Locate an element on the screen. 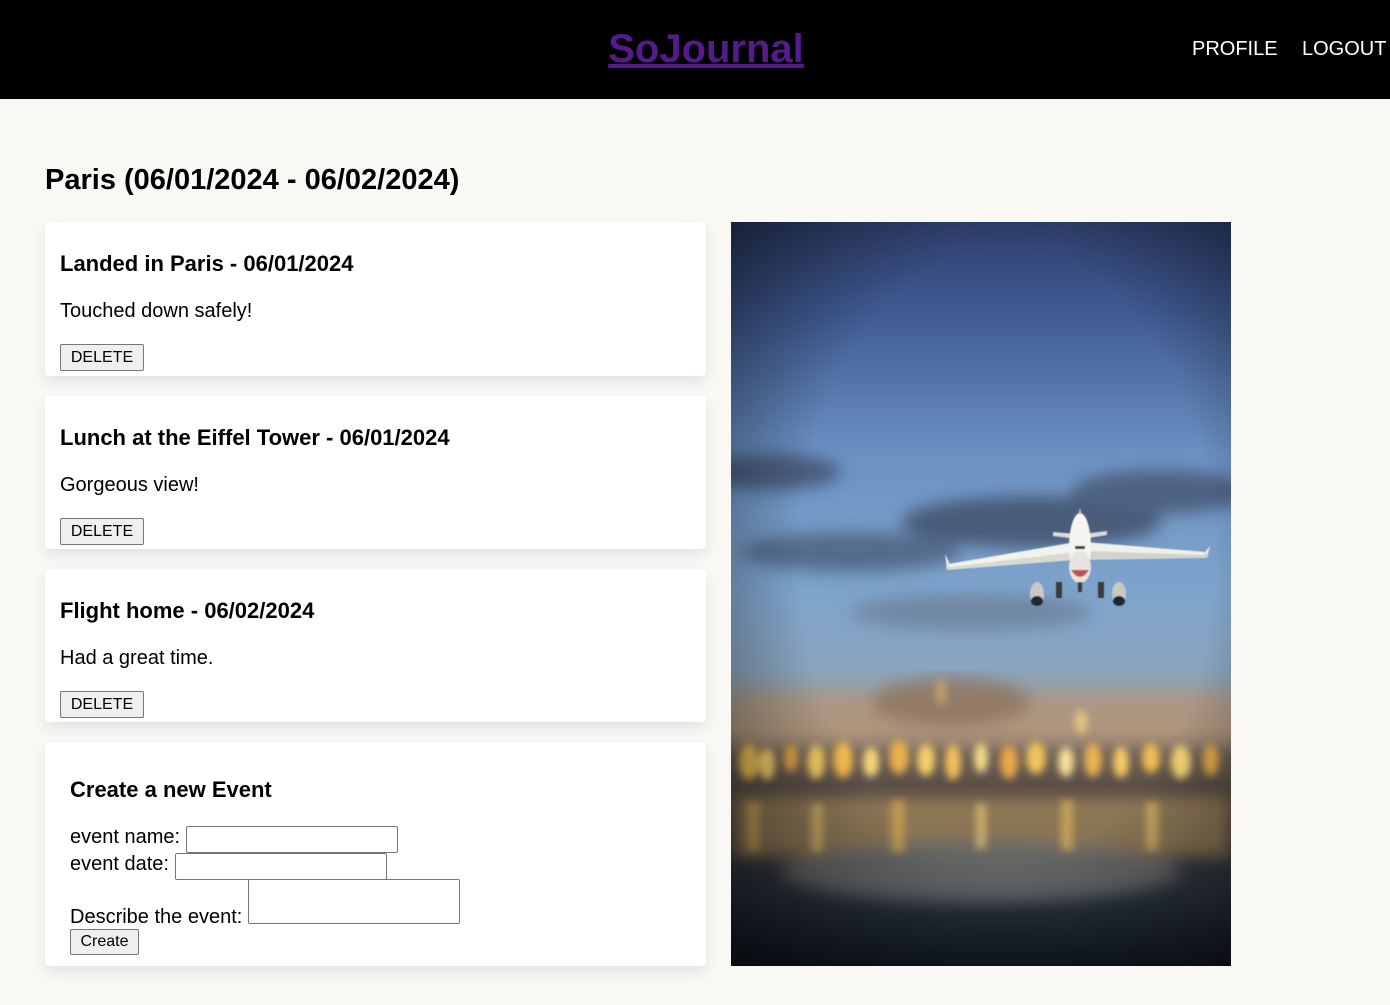 The width and height of the screenshot is (1390, 1005). profile-link: PROFILE is located at coordinates (1235, 49).